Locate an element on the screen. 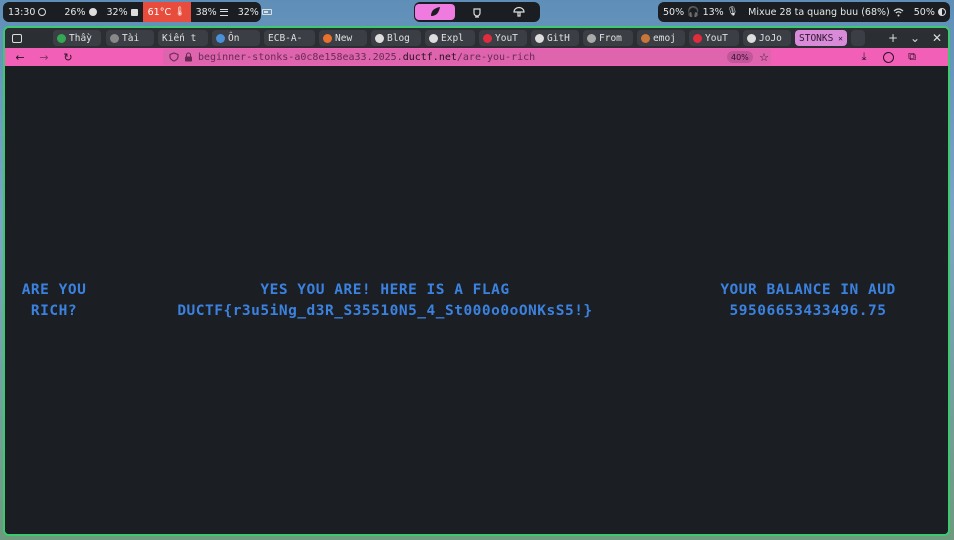 The height and width of the screenshot is (540, 954). question-line-1: ARE YOU is located at coordinates (54, 290).